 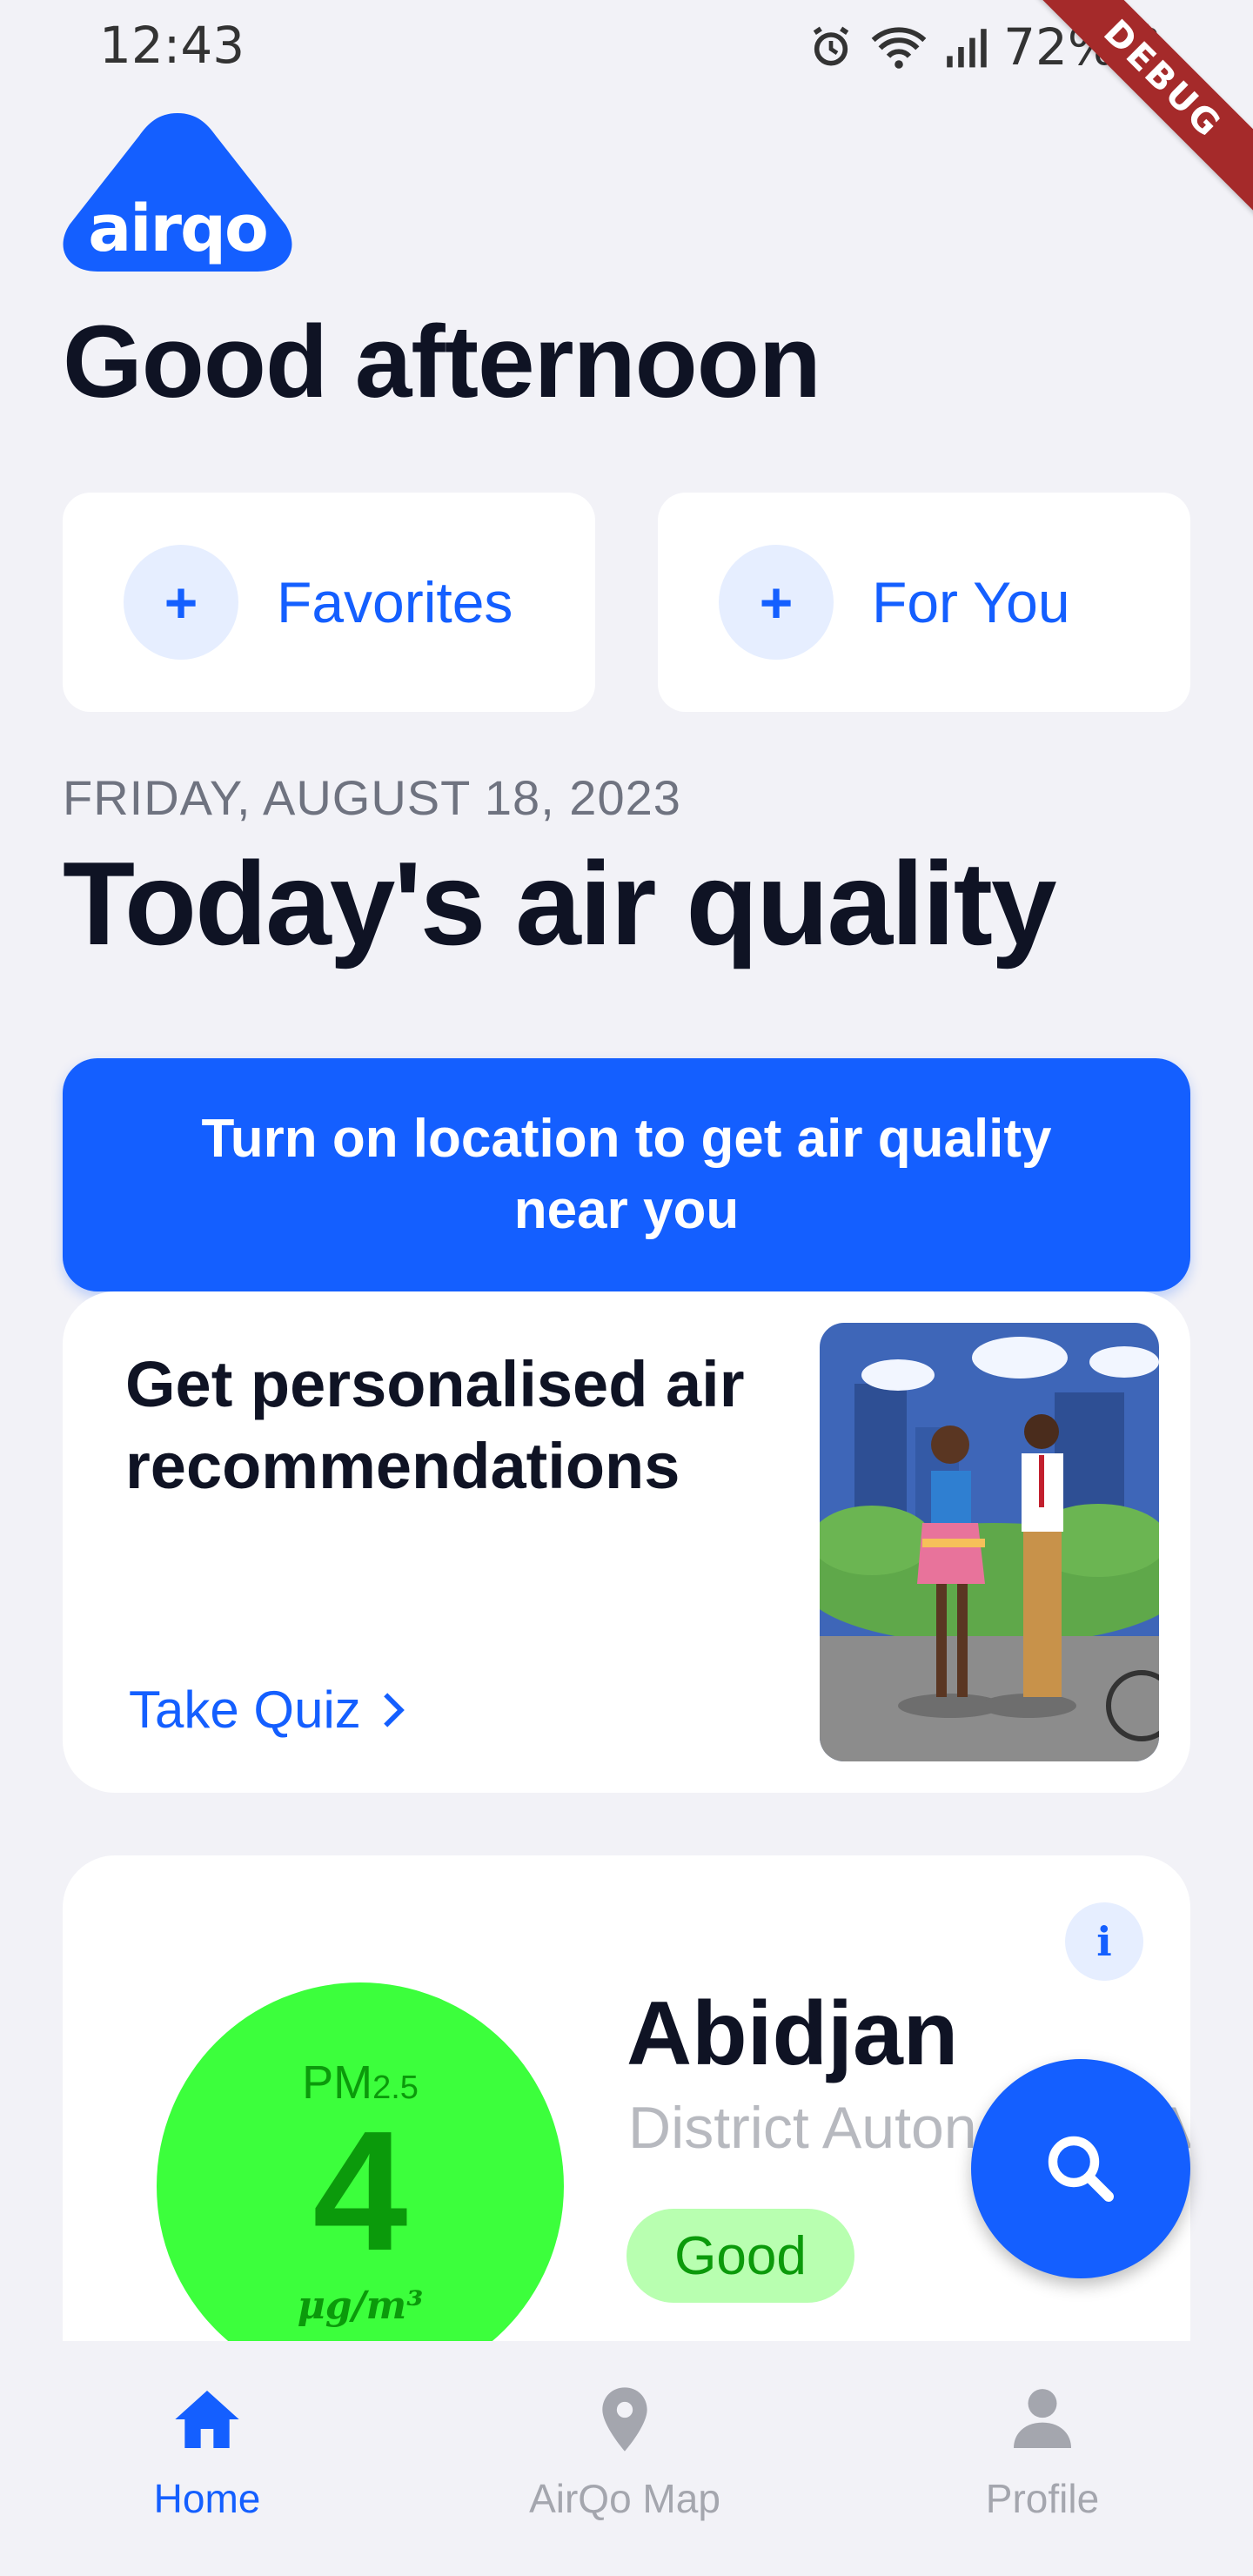 I want to click on people-outdoors-illustration, so click(x=989, y=1542).